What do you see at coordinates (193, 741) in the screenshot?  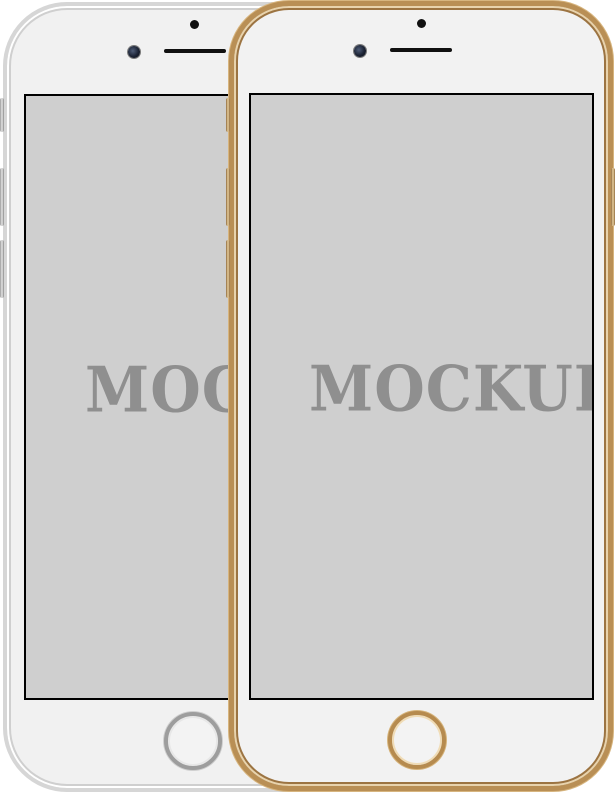 I see `silver-home-button` at bounding box center [193, 741].